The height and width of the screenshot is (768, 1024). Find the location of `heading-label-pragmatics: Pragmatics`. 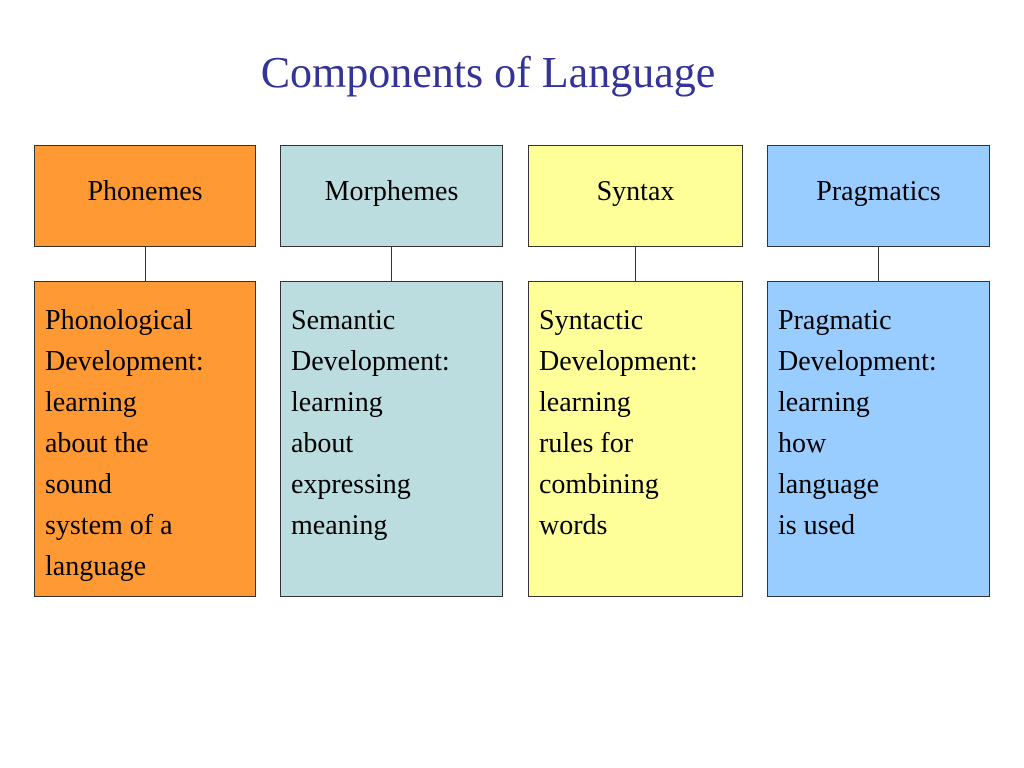

heading-label-pragmatics: Pragmatics is located at coordinates (878, 191).